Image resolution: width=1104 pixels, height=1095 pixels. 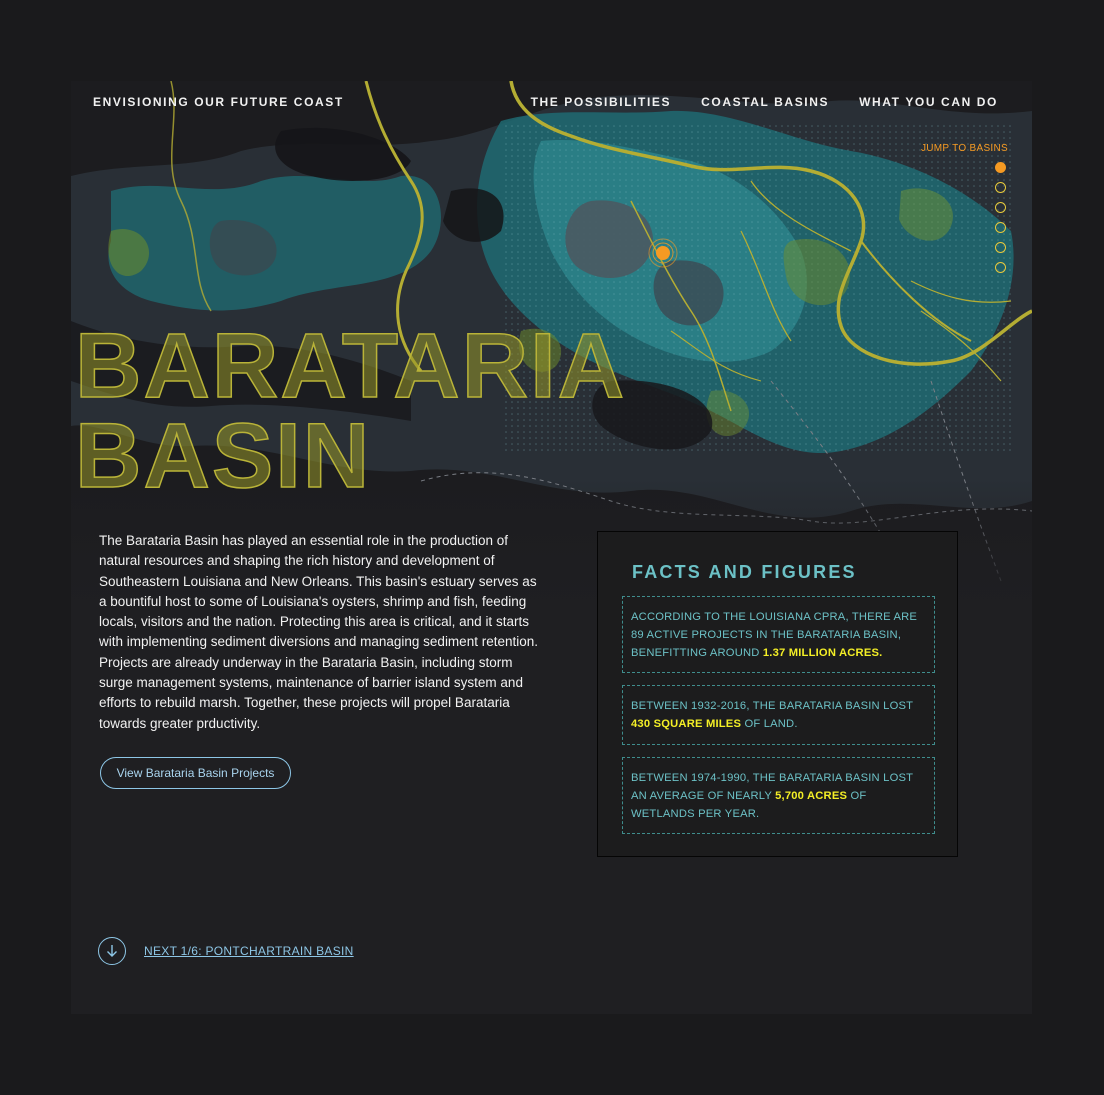 I want to click on title-line-2: BASIN, so click(x=223, y=456).